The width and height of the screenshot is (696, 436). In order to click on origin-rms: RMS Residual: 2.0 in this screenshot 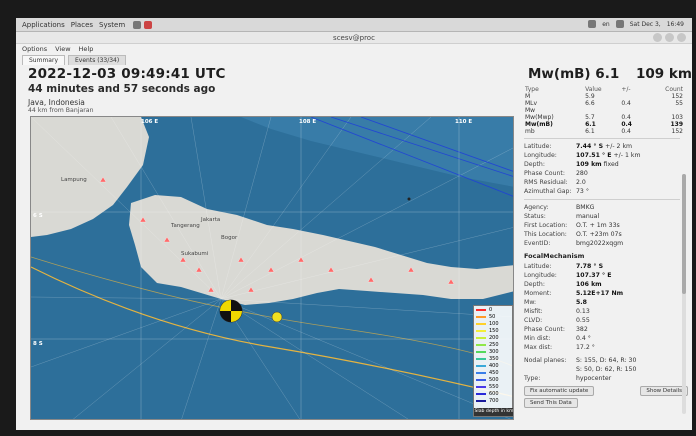, I will do `click(555, 182)`.